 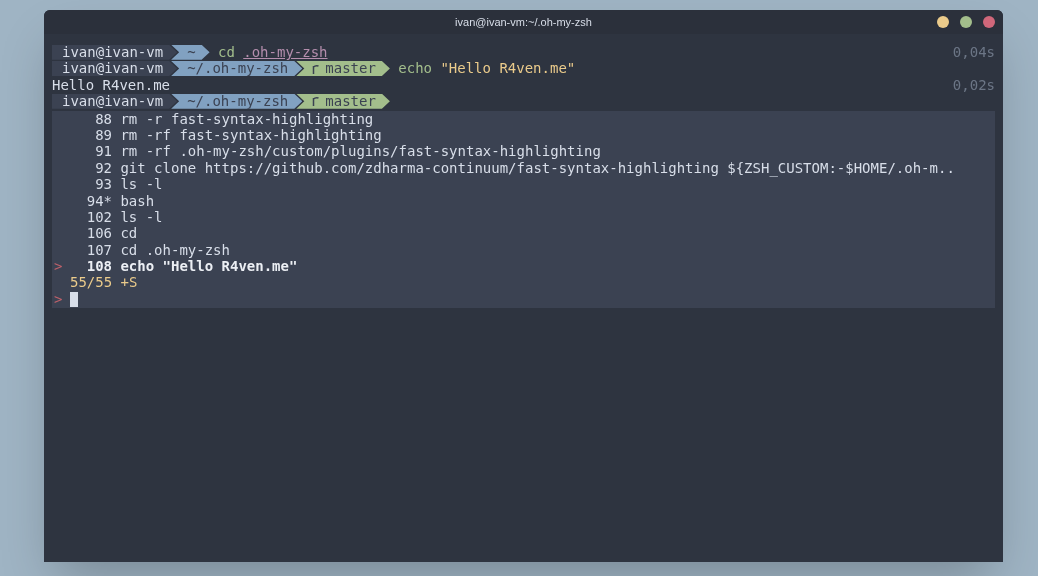 I want to click on history-number: 94*, so click(x=98, y=200).